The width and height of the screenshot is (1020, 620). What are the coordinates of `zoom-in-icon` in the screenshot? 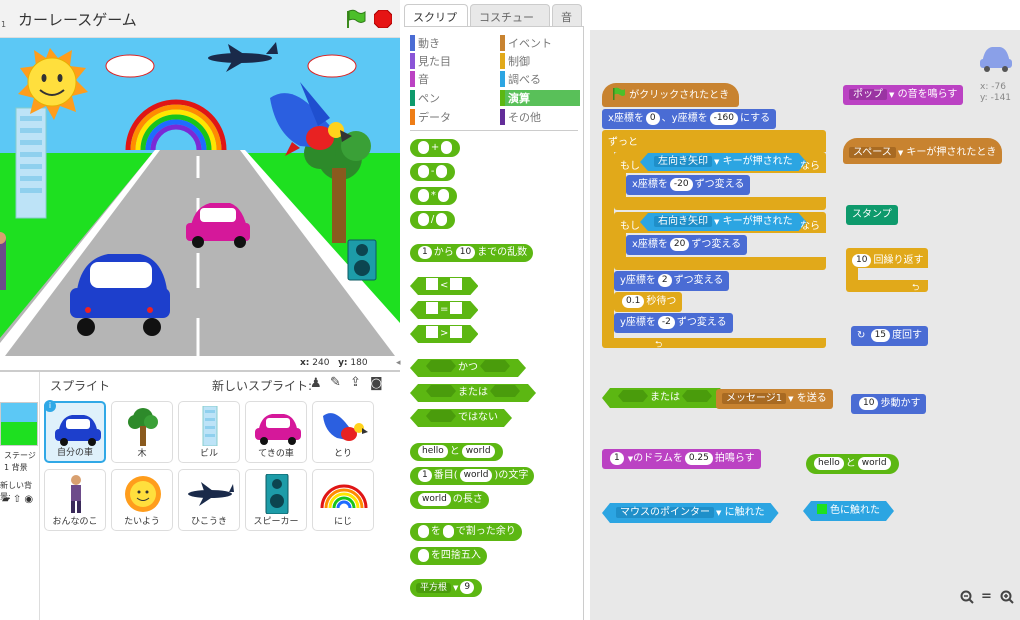 It's located at (1007, 597).